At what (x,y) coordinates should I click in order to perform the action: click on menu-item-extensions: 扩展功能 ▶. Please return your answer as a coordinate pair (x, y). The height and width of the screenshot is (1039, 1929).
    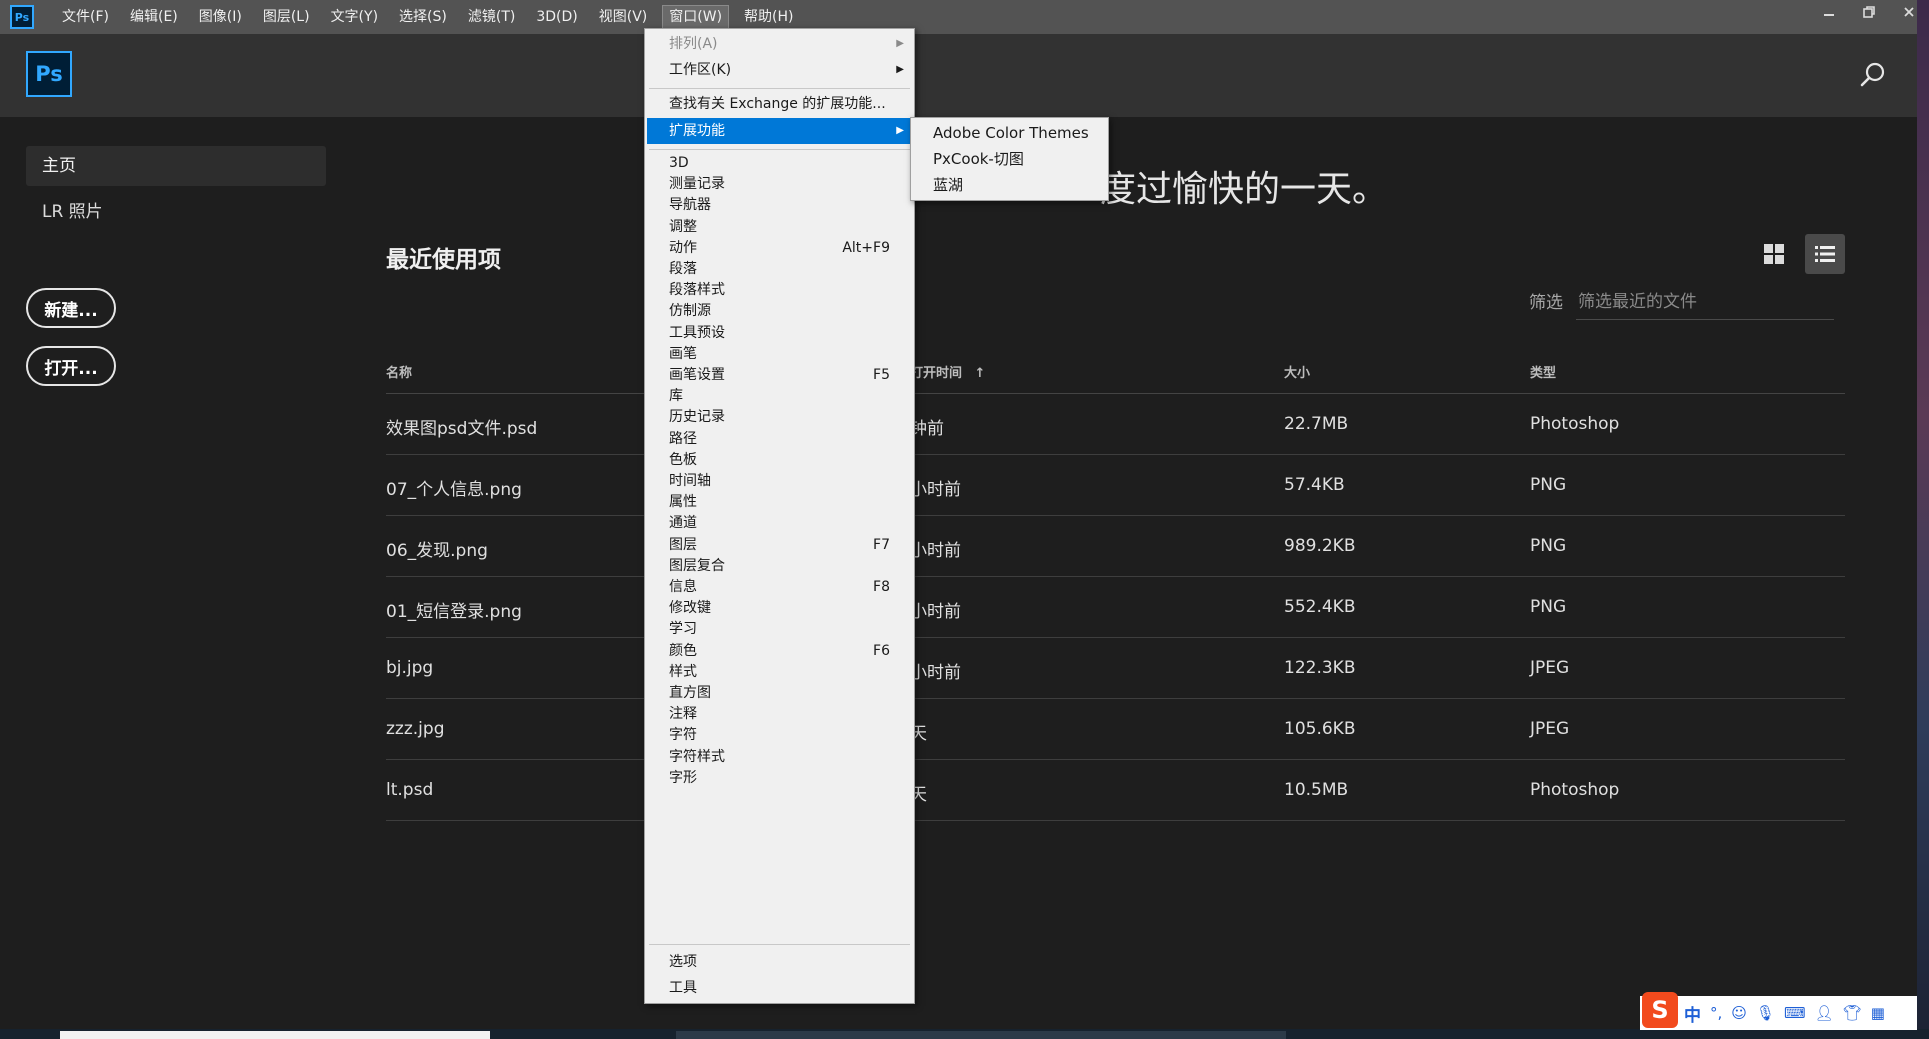
    Looking at the image, I should click on (779, 131).